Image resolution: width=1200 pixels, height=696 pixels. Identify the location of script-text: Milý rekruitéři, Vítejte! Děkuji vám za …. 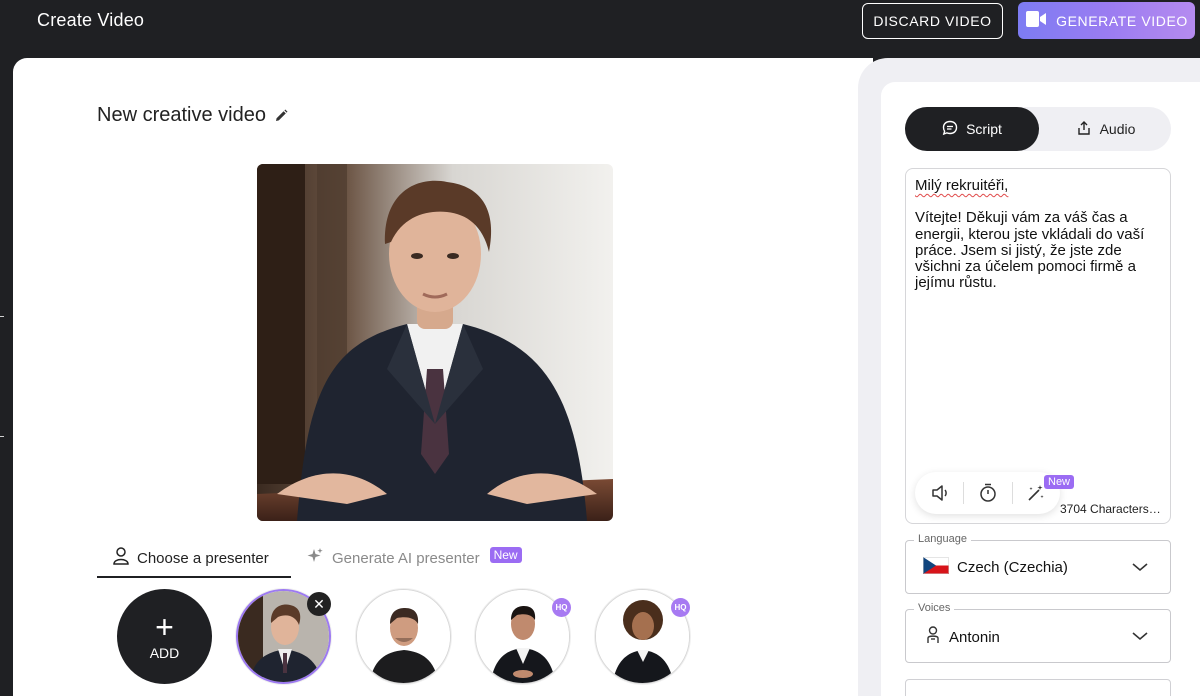
(1040, 234).